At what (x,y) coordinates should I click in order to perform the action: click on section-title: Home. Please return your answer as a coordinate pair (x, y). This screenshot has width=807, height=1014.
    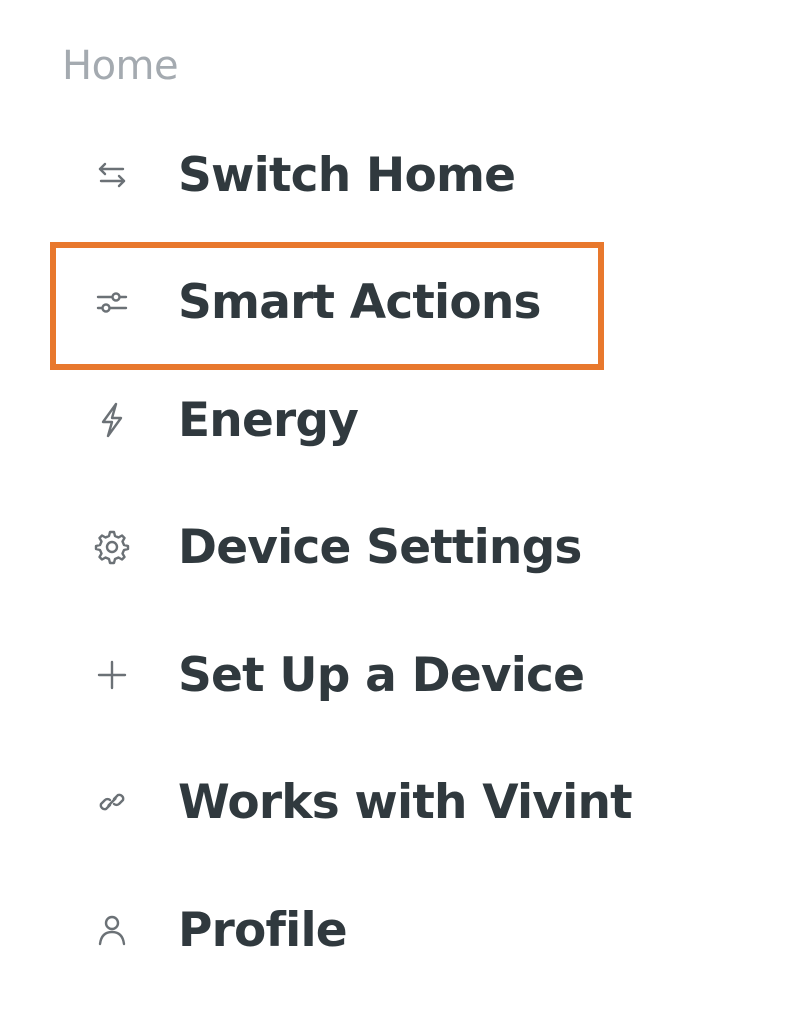
    Looking at the image, I should click on (120, 66).